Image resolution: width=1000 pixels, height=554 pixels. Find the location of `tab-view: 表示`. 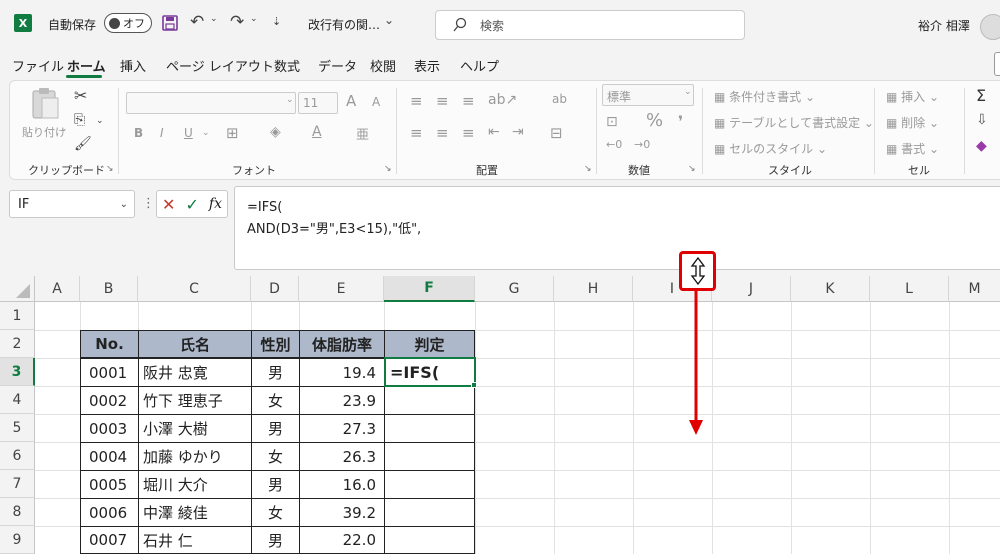

tab-view: 表示 is located at coordinates (427, 65).